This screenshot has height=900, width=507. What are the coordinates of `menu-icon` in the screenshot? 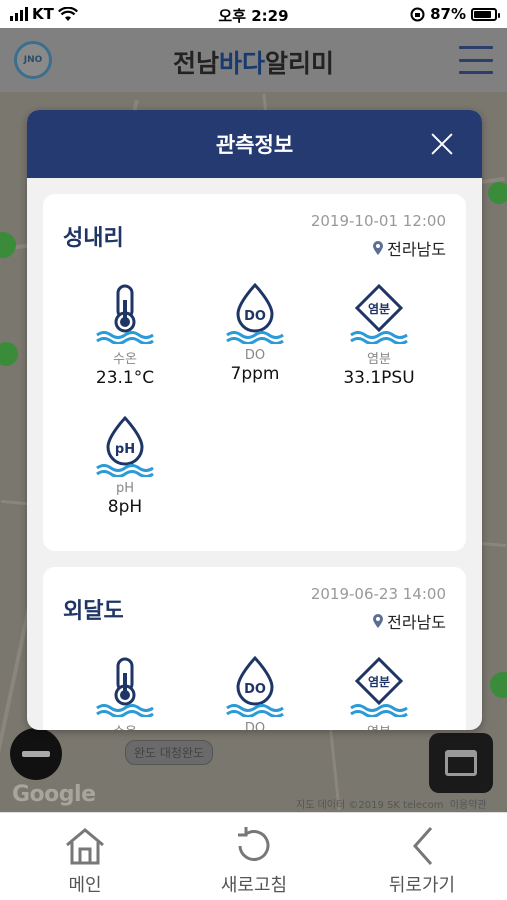 It's located at (476, 60).